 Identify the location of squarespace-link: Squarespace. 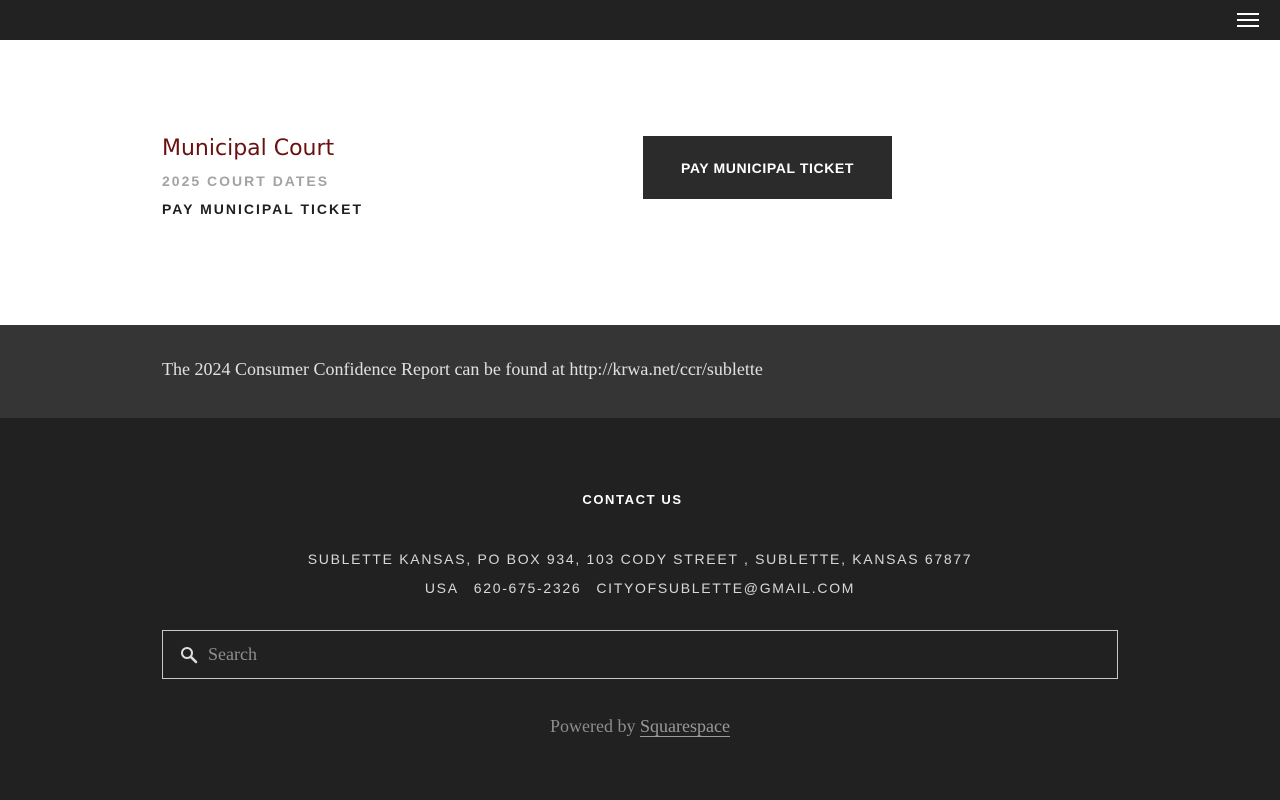
(685, 726).